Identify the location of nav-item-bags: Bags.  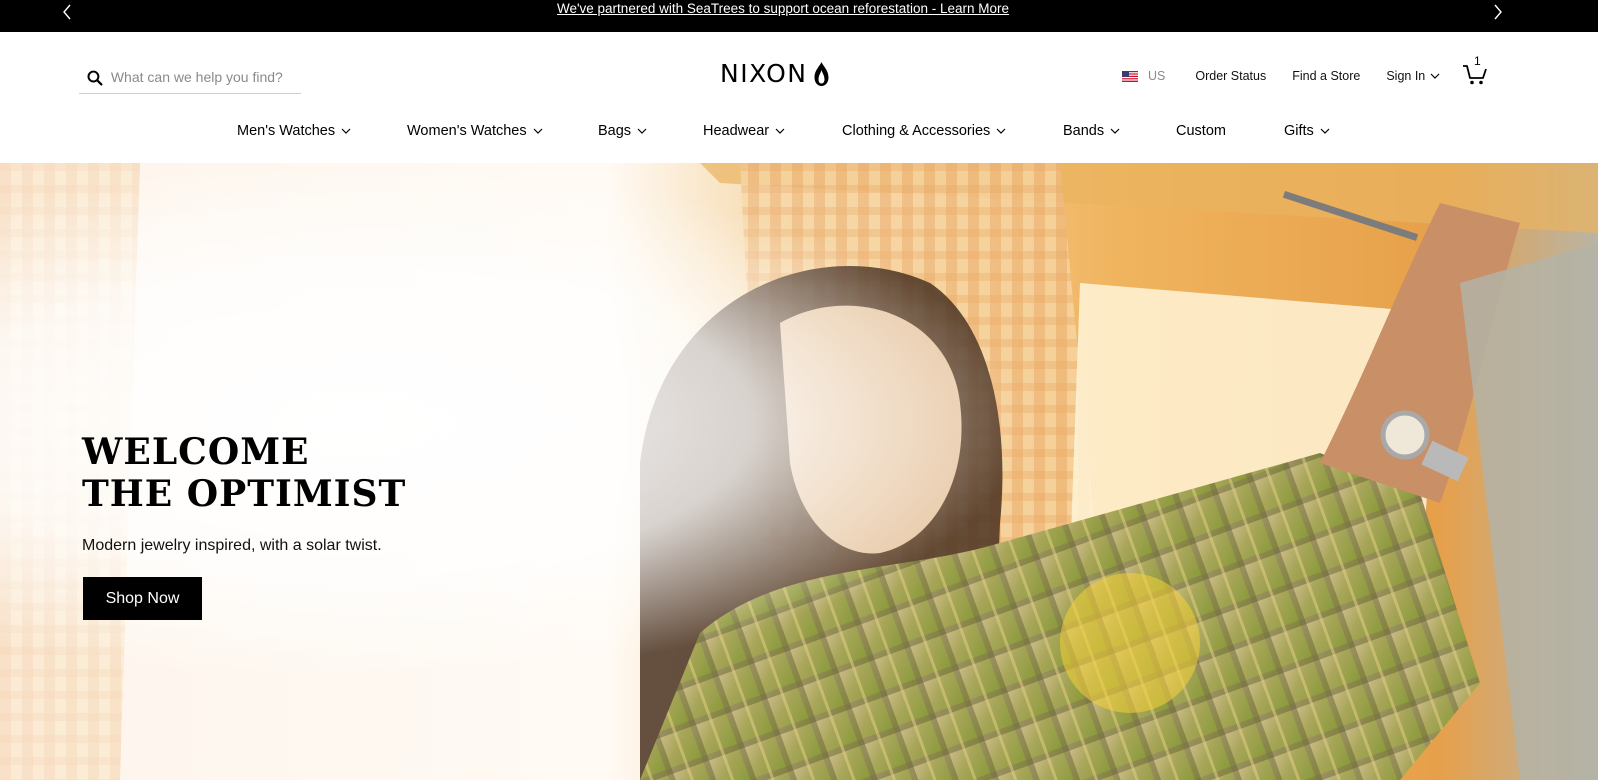
(622, 131).